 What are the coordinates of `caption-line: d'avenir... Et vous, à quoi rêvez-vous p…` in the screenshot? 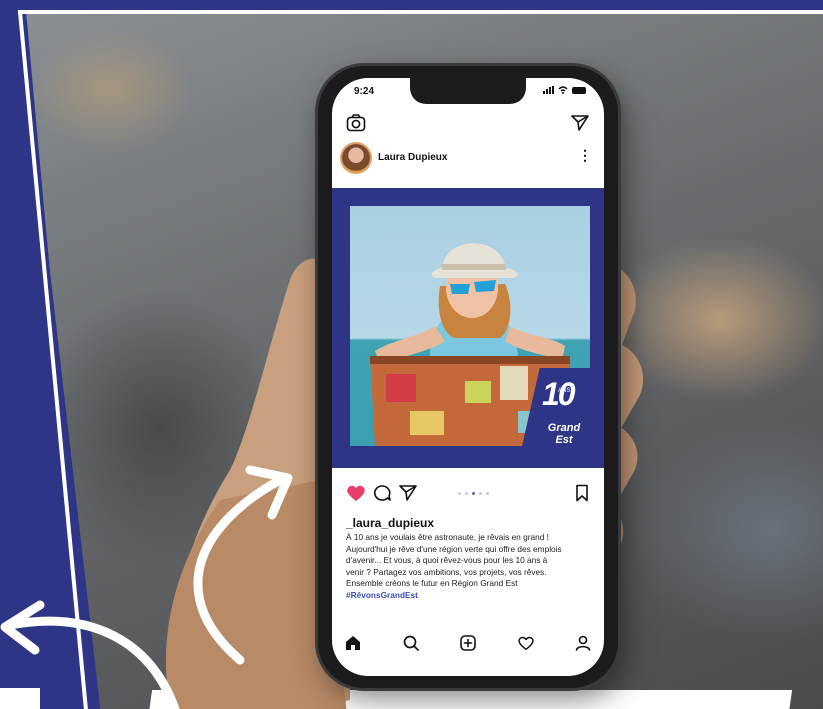 It's located at (447, 560).